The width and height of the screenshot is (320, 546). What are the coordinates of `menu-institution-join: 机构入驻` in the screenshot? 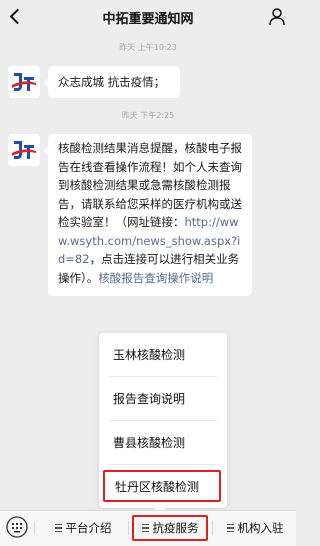 It's located at (255, 528).